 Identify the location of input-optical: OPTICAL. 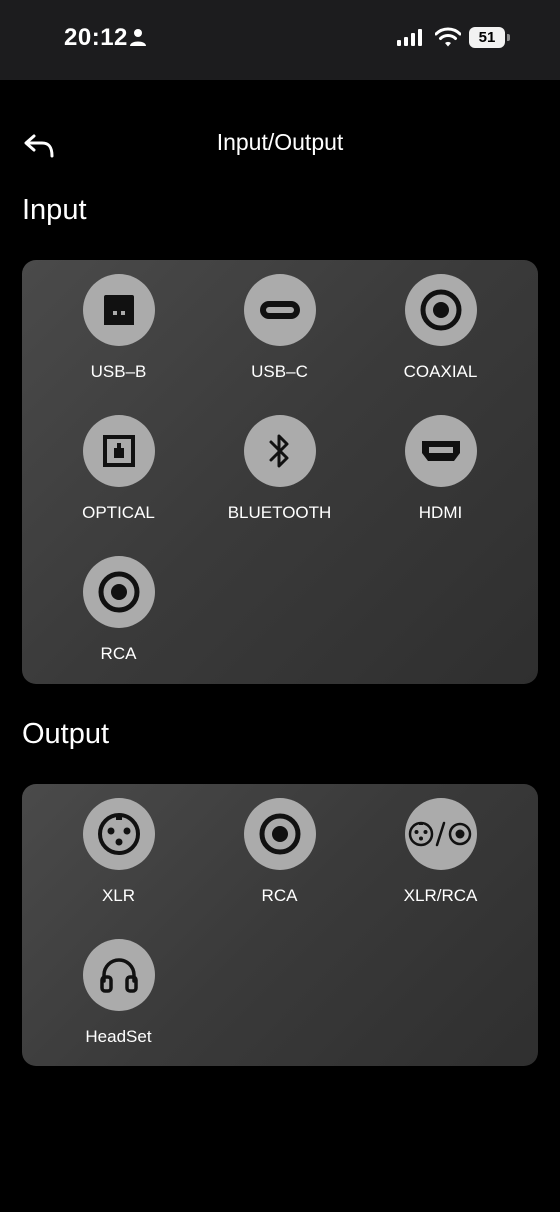
(118, 466).